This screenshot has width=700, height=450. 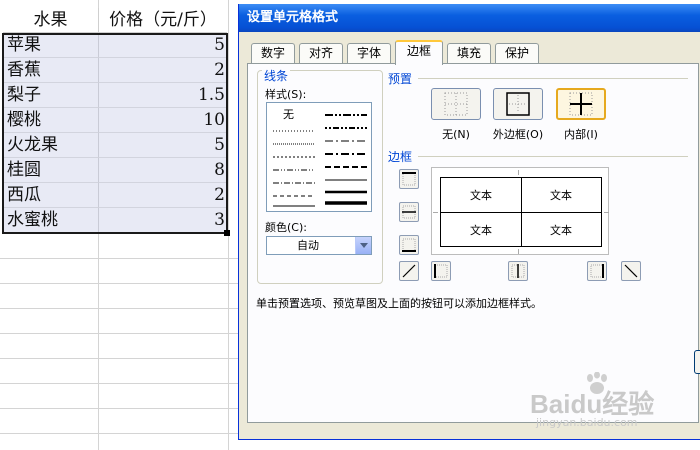 What do you see at coordinates (308, 245) in the screenshot?
I see `color-value: 自动` at bounding box center [308, 245].